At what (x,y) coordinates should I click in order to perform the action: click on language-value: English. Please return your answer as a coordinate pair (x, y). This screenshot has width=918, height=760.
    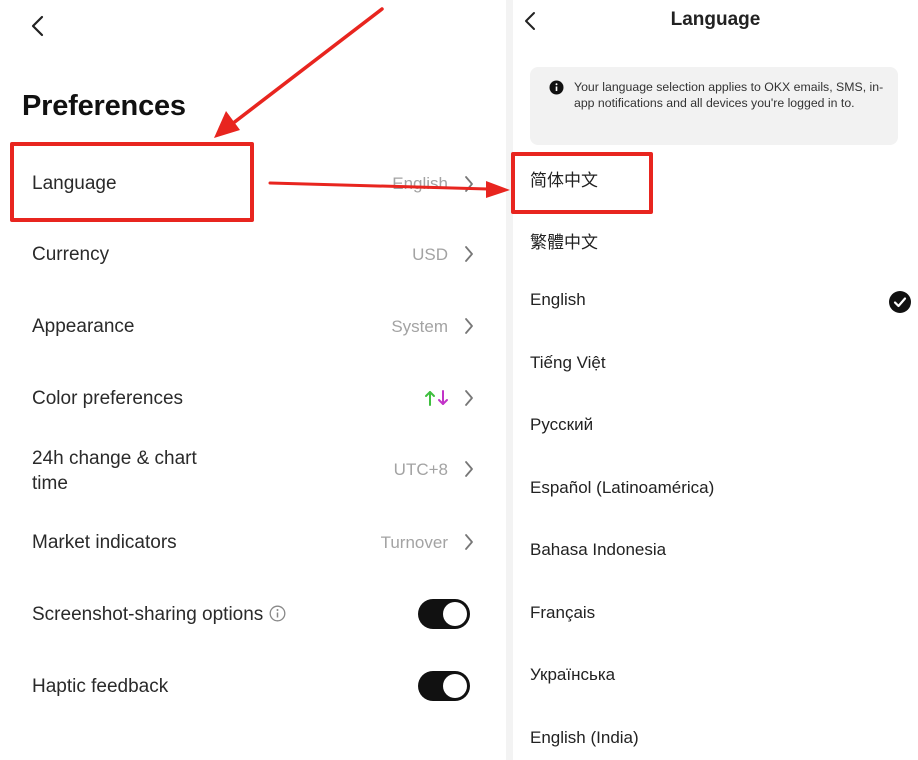
    Looking at the image, I should click on (420, 183).